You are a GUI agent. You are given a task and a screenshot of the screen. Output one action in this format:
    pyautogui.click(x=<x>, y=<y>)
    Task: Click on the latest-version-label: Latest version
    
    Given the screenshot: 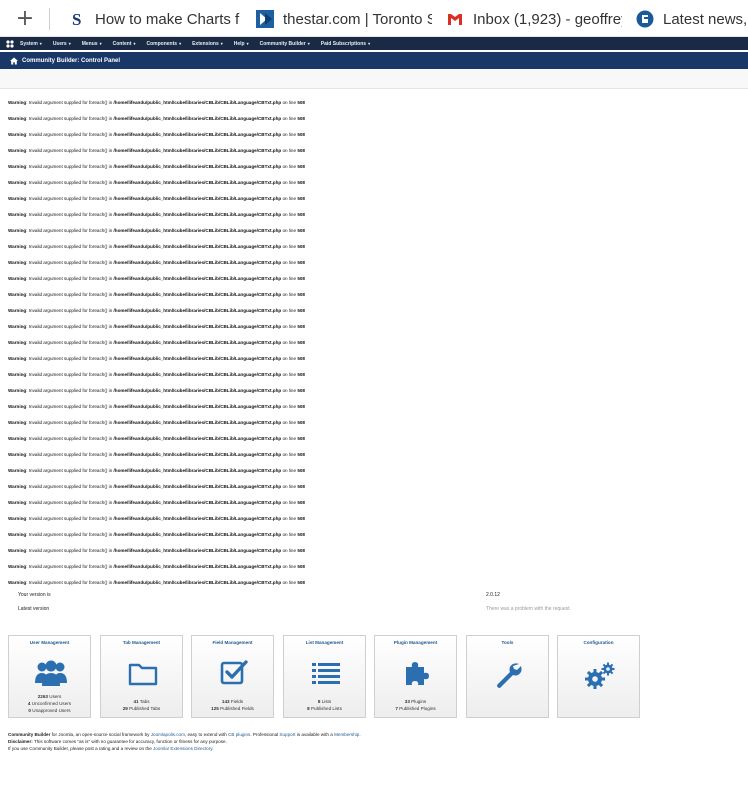 What is the action you would take?
    pyautogui.click(x=34, y=609)
    